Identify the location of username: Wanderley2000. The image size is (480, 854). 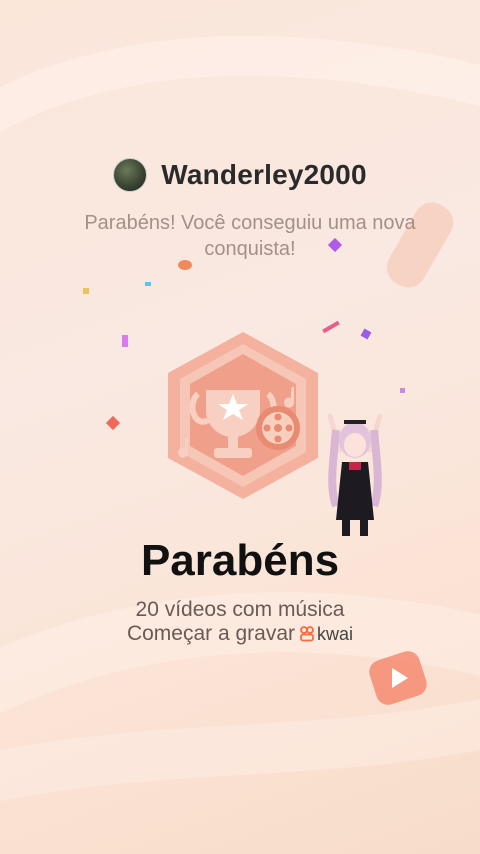
(263, 175).